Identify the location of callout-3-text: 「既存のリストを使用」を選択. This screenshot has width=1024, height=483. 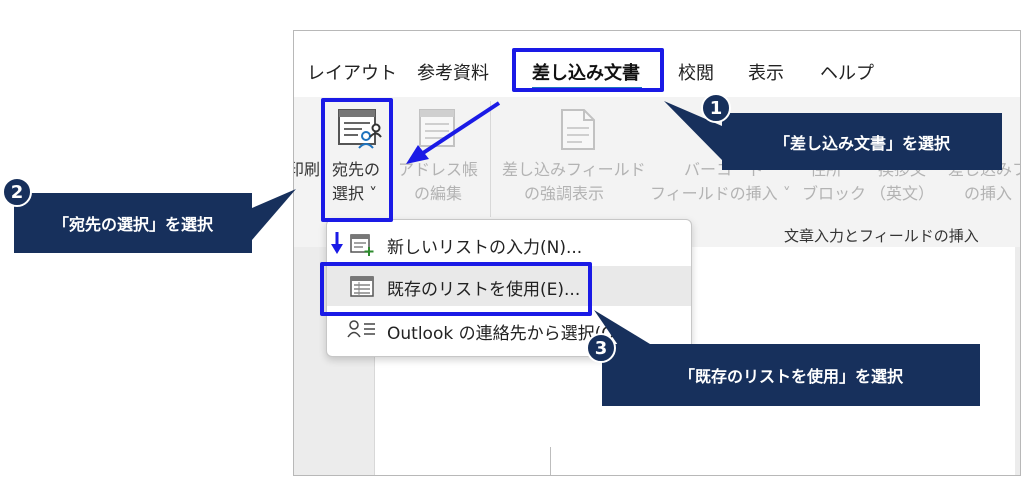
(790, 376).